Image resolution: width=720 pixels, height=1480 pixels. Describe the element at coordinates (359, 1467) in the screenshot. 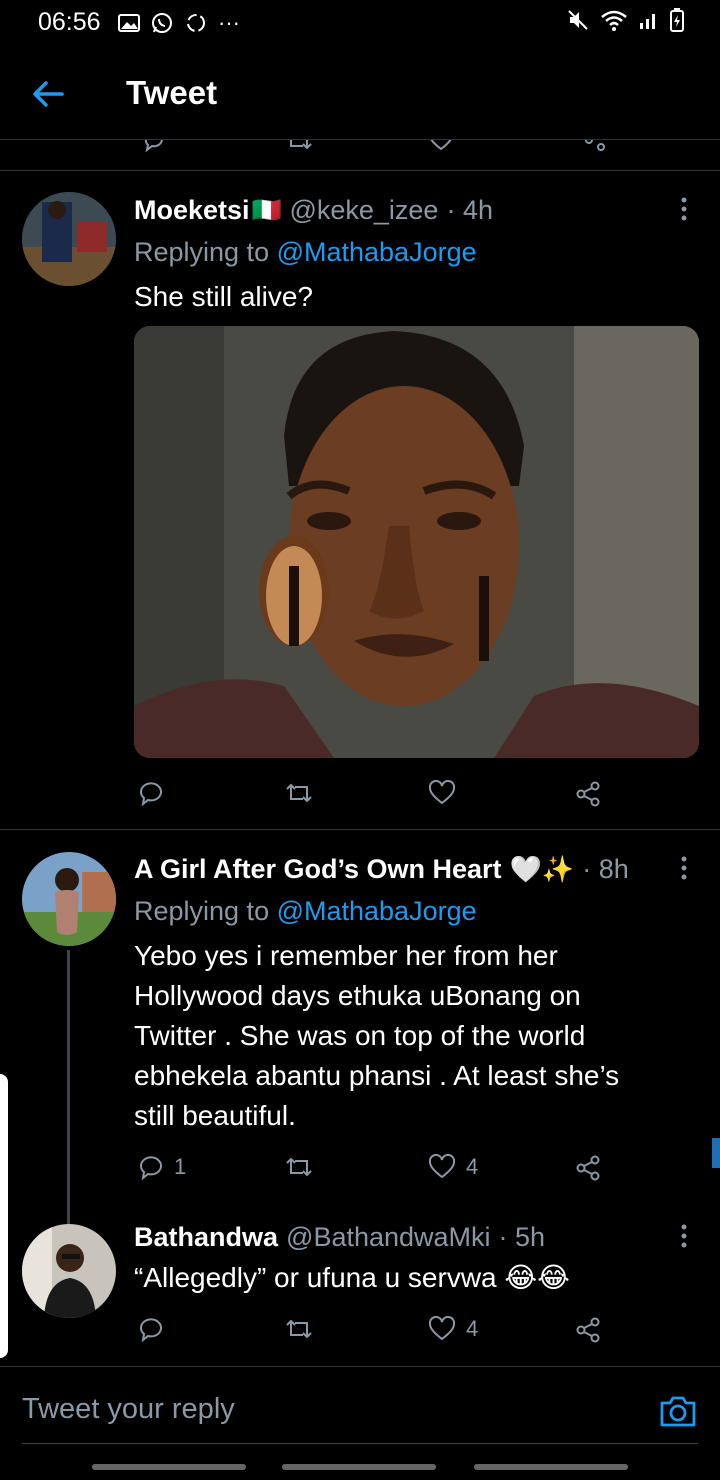

I see `nav-home-button` at that location.